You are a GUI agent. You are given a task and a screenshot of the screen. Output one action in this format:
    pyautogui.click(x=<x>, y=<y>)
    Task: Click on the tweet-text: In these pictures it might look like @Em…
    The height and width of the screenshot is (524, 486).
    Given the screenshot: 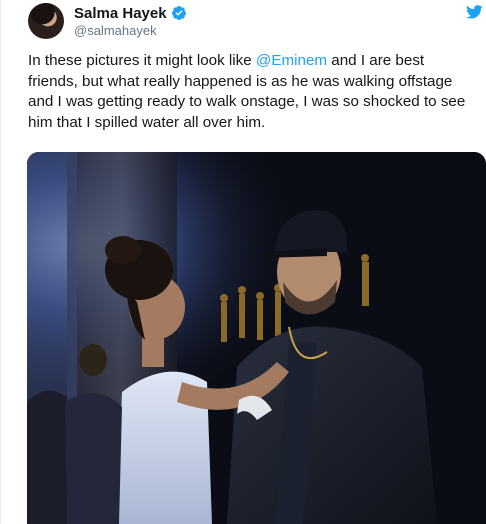 What is the action you would take?
    pyautogui.click(x=253, y=92)
    